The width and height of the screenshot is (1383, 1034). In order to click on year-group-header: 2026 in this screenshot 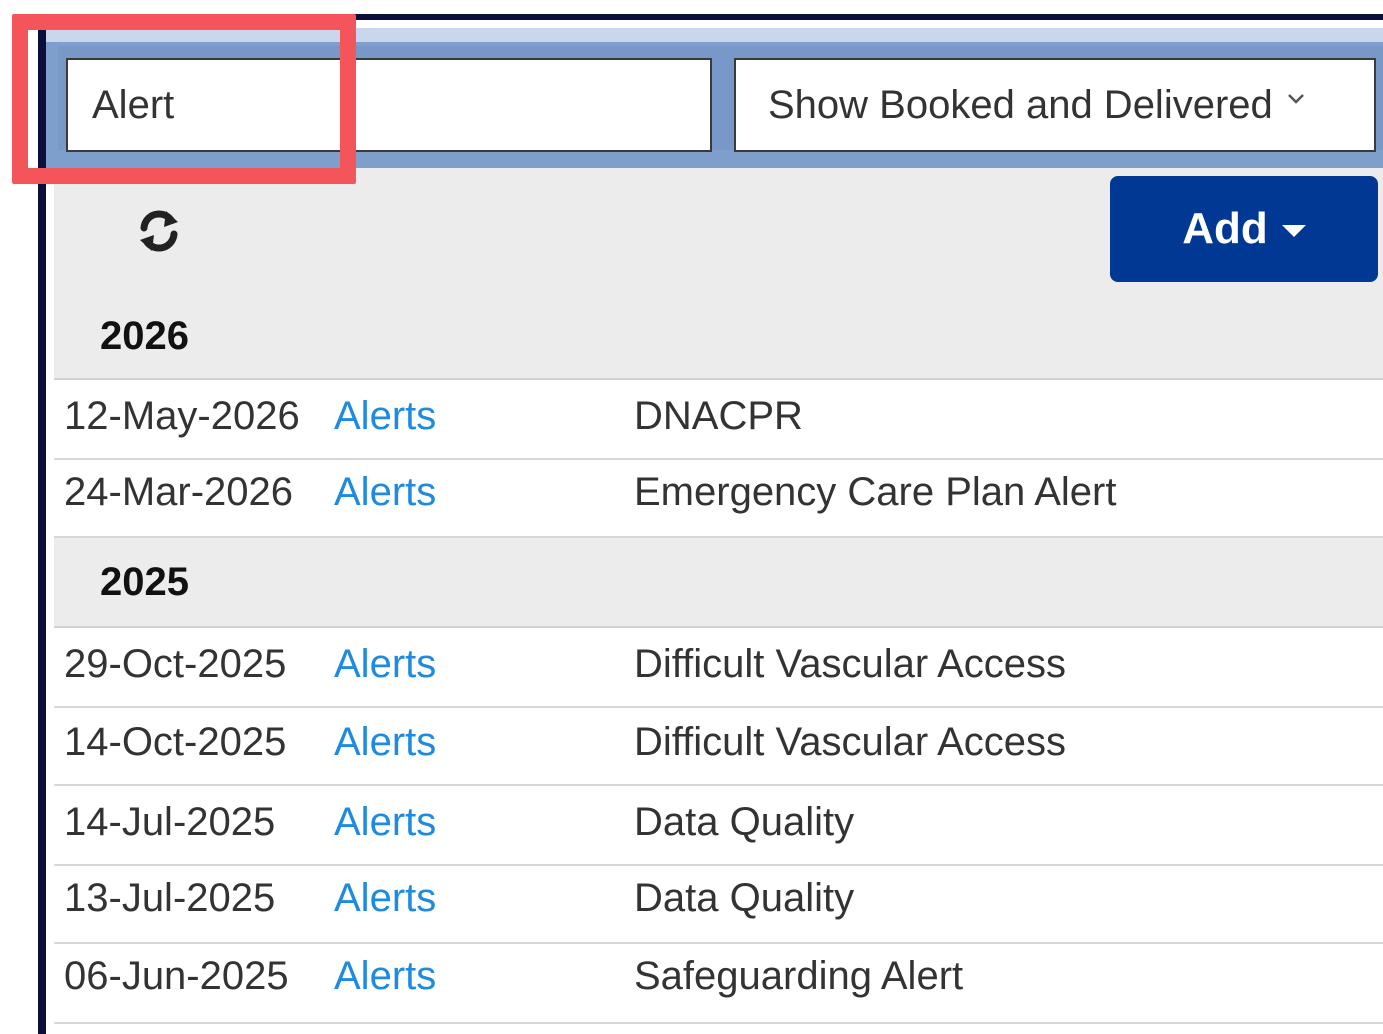, I will do `click(718, 337)`.